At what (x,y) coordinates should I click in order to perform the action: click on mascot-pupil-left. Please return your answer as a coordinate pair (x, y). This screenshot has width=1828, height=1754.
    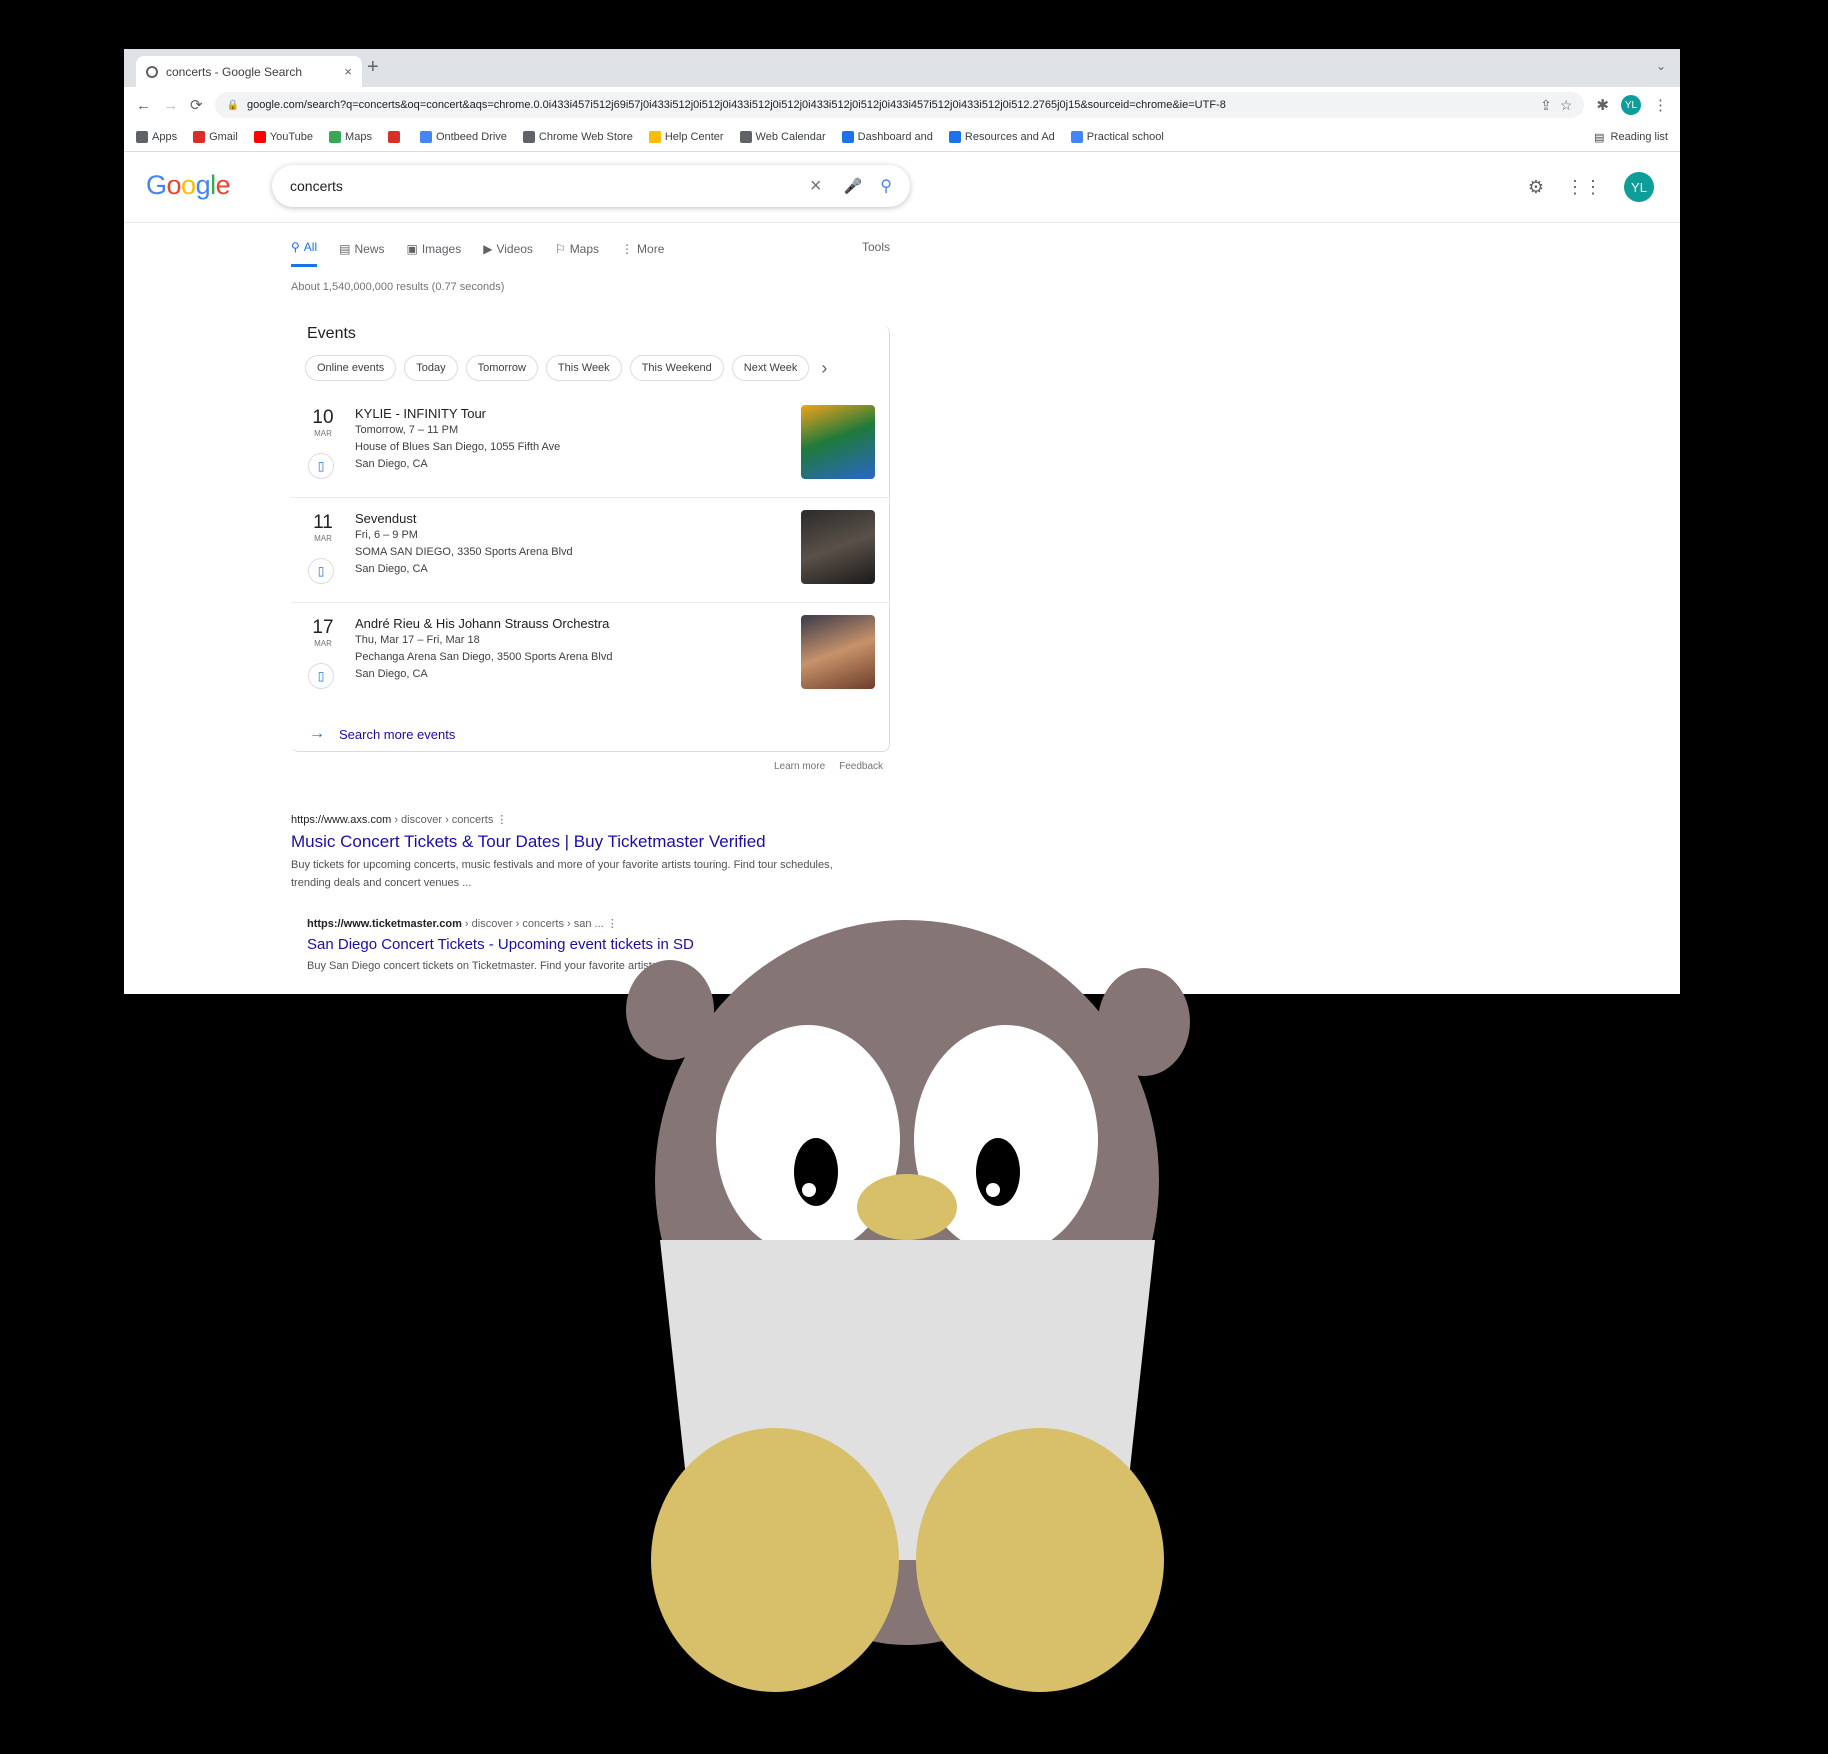
    Looking at the image, I should click on (816, 1172).